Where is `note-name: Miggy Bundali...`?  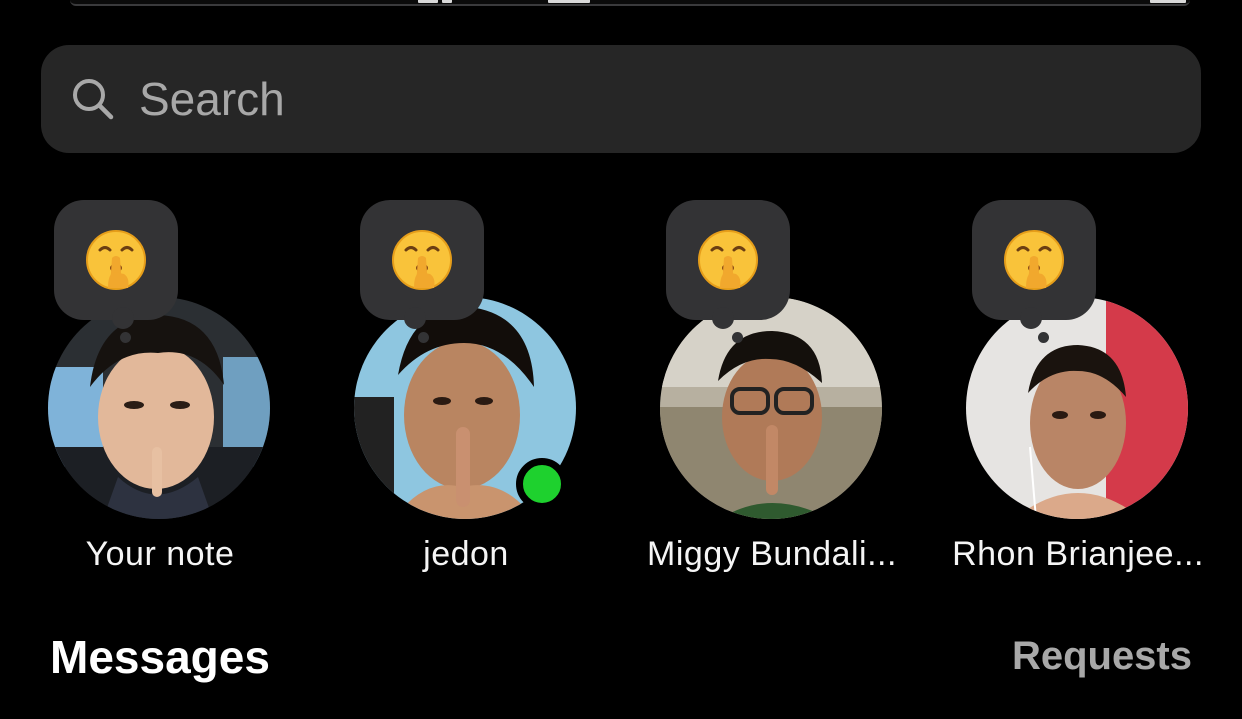
note-name: Miggy Bundali... is located at coordinates (772, 554).